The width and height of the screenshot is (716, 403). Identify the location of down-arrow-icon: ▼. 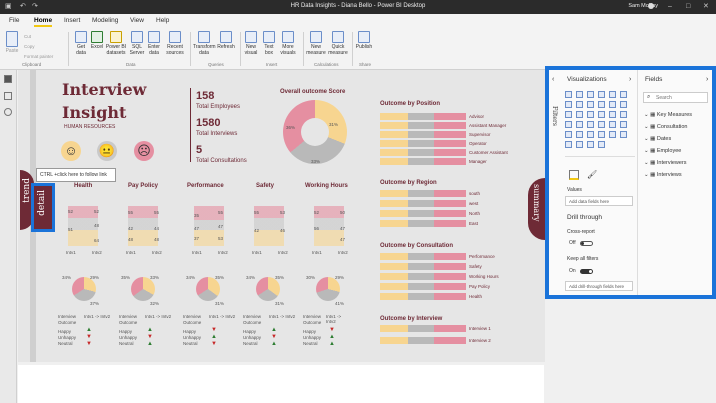
(150, 337).